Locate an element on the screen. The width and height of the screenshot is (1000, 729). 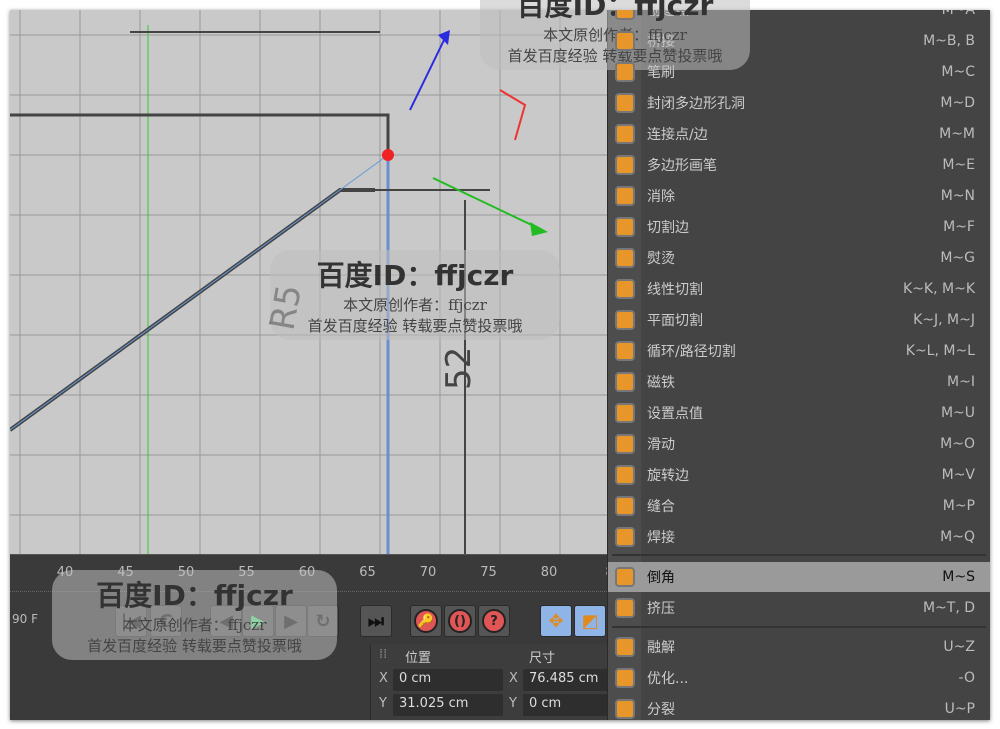
menu-item: 循环/路径切割 K~L, M~L is located at coordinates (799, 351).